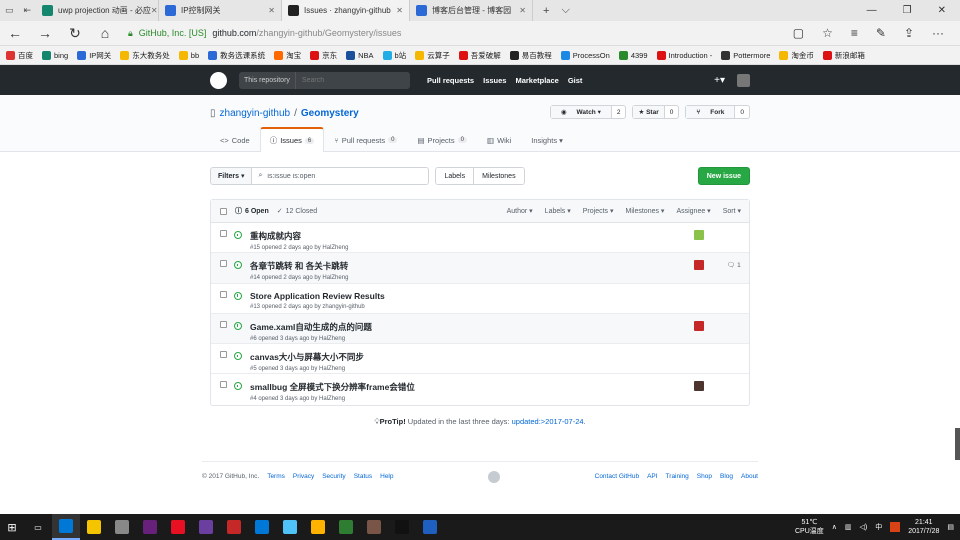 The height and width of the screenshot is (540, 960). What do you see at coordinates (520, 211) in the screenshot?
I see `sort-menu: Author ▾` at bounding box center [520, 211].